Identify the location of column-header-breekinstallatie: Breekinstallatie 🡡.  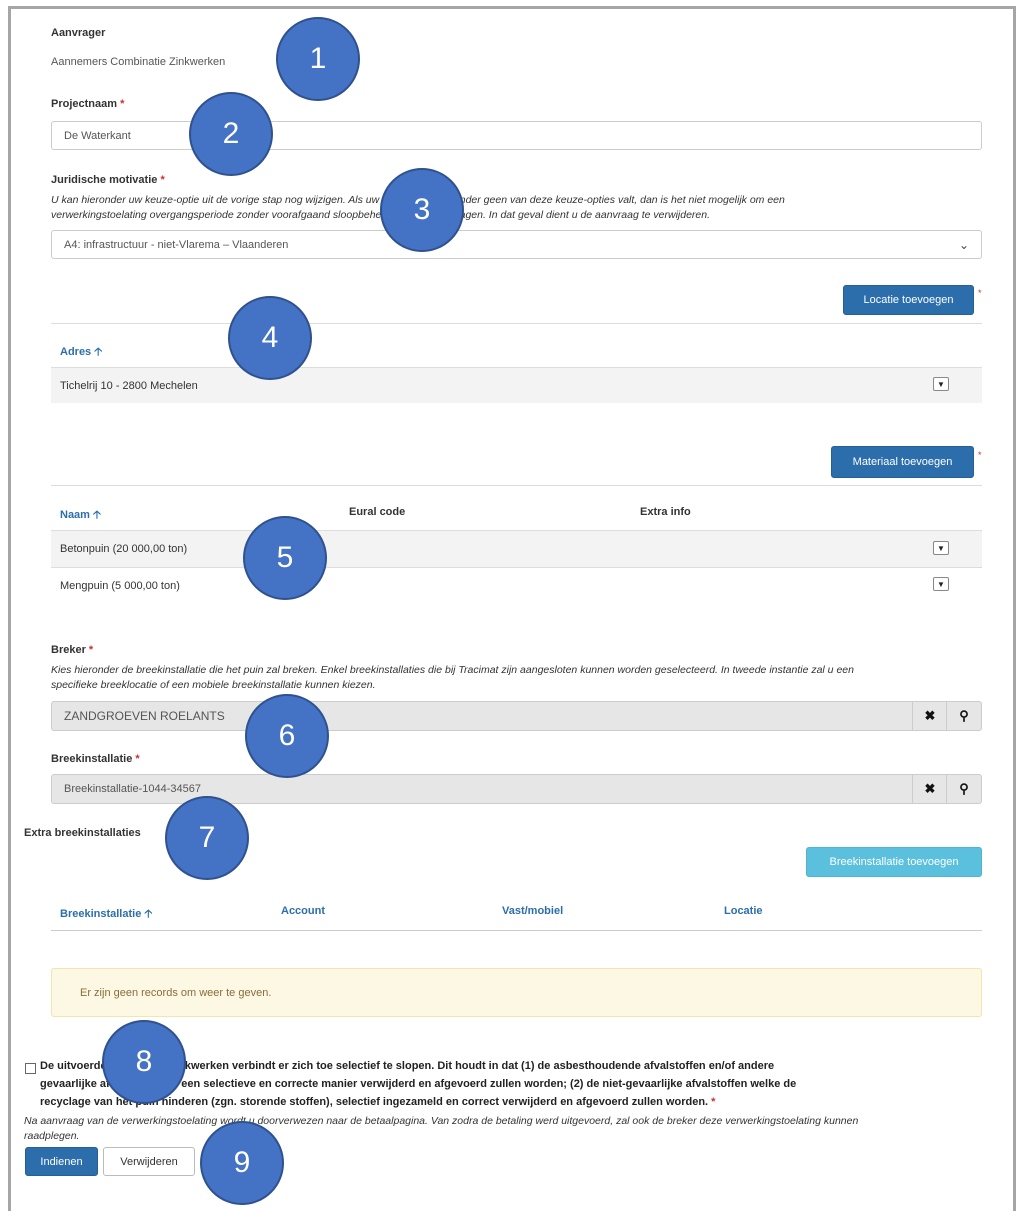
(106, 914).